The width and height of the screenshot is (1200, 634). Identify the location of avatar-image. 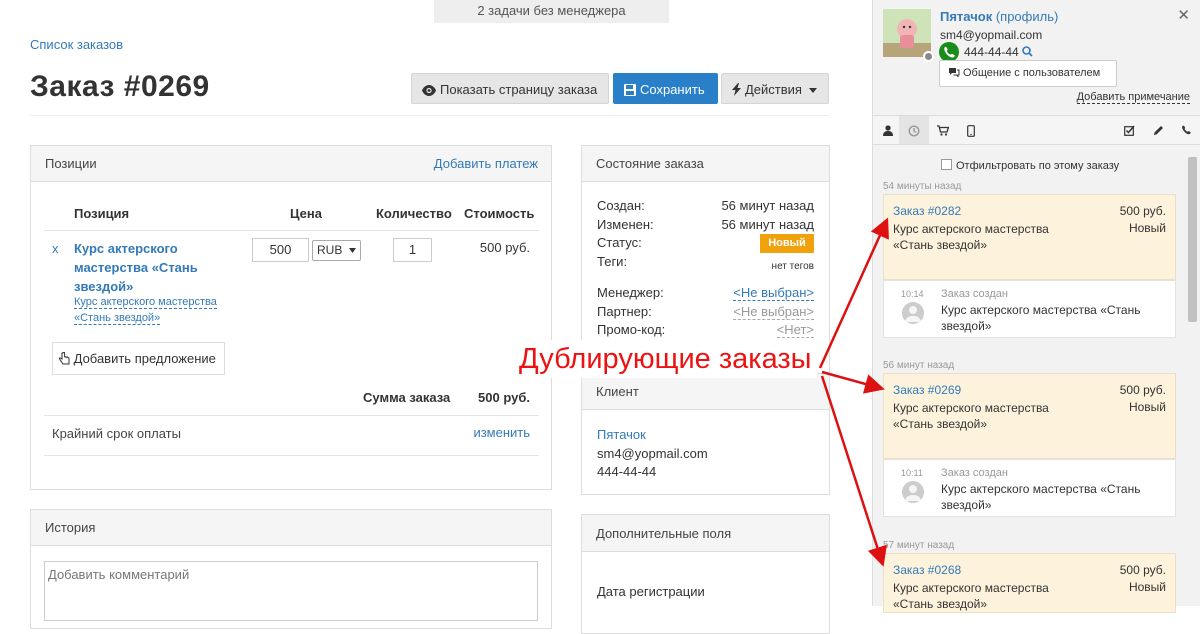
(907, 33).